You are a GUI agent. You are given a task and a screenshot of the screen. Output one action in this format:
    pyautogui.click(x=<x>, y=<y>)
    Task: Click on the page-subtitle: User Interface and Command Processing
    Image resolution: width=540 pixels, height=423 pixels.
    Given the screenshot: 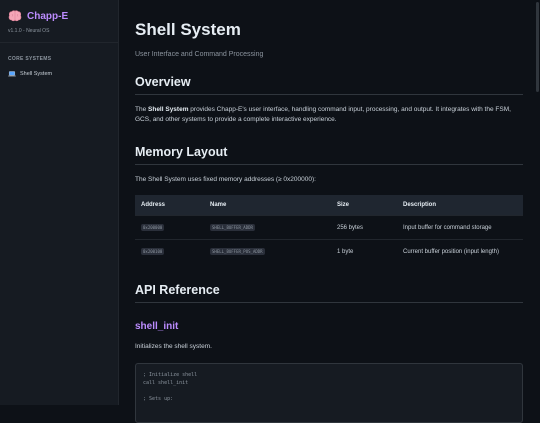 What is the action you would take?
    pyautogui.click(x=199, y=54)
    